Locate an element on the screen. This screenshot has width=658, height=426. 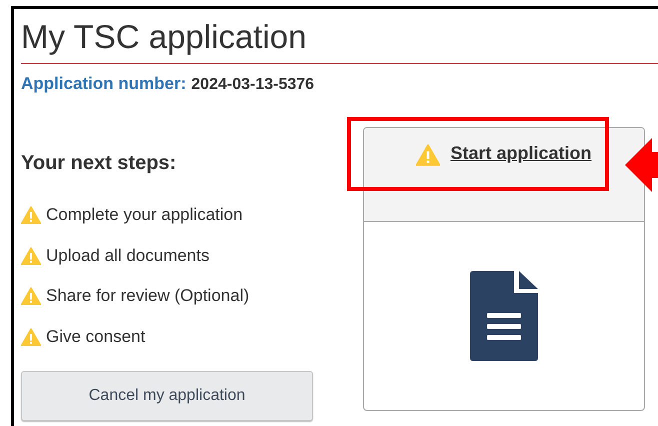
application-number-label: Application number: is located at coordinates (103, 83).